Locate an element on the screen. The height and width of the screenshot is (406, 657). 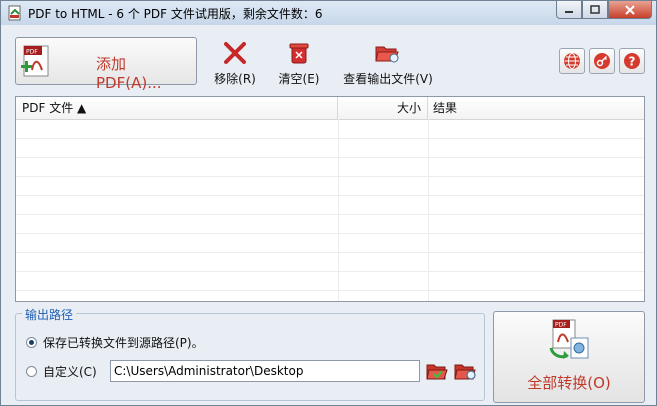
minimize-icon is located at coordinates (569, 11).